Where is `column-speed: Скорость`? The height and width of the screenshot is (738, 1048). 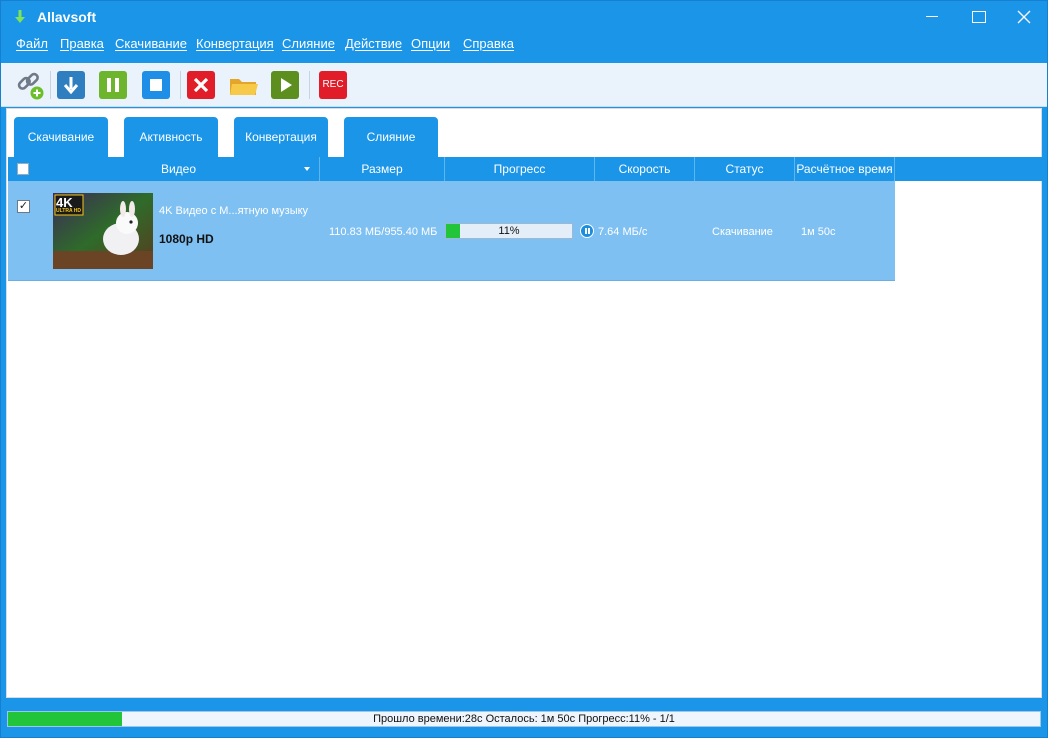
column-speed: Скорость is located at coordinates (645, 169).